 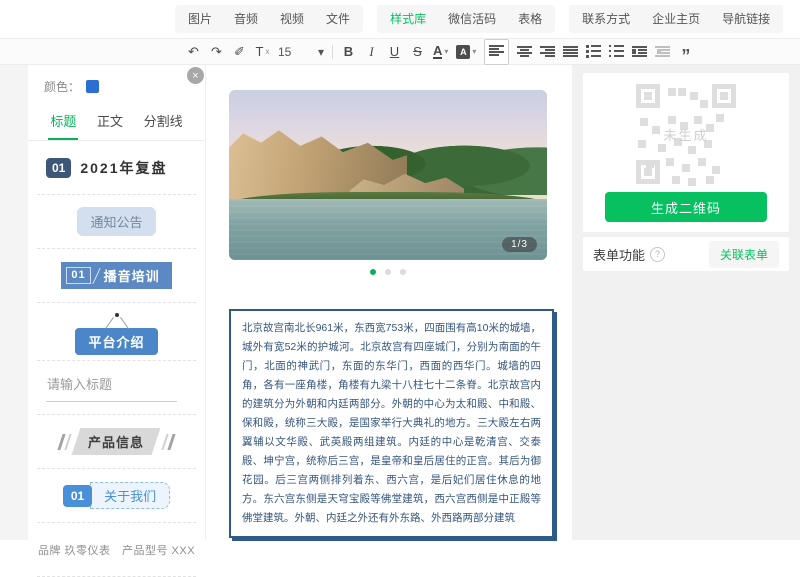 I want to click on template-item-review: 01 2021年复盘, so click(x=116, y=168).